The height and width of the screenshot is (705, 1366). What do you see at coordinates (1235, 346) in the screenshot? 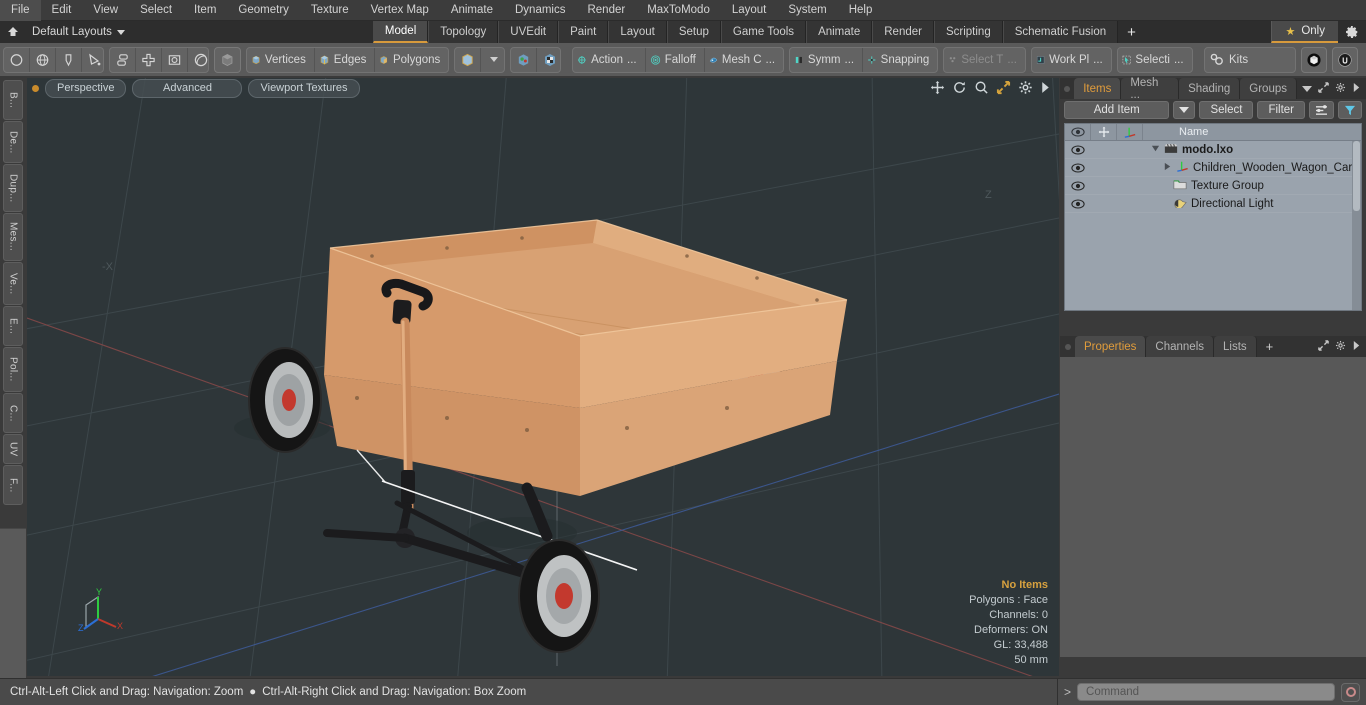
I see `tab-lists: Lists` at bounding box center [1235, 346].